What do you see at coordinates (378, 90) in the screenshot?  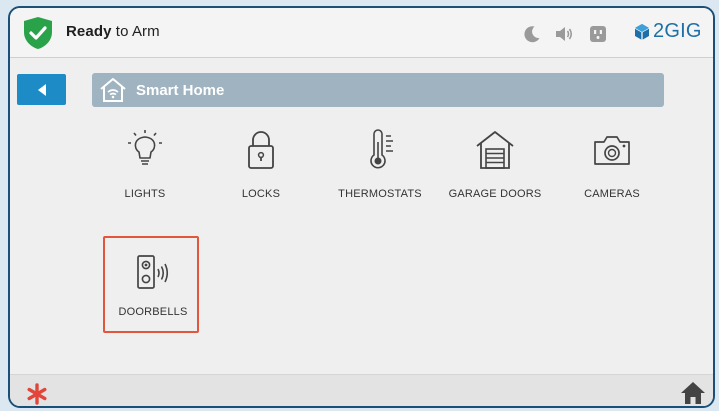 I see `breadcrumb: Smart Home` at bounding box center [378, 90].